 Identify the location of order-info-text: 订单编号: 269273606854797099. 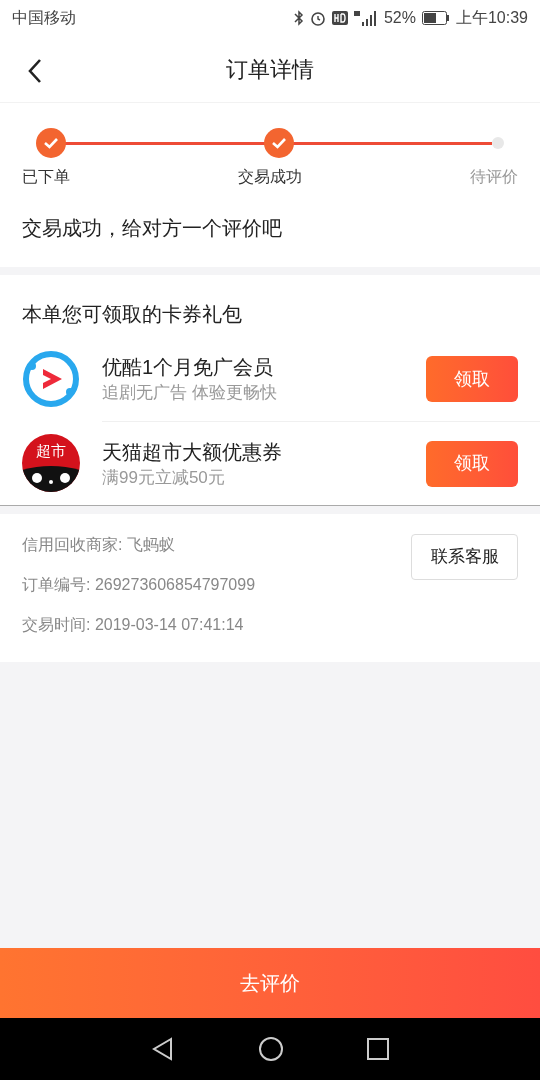
(139, 585).